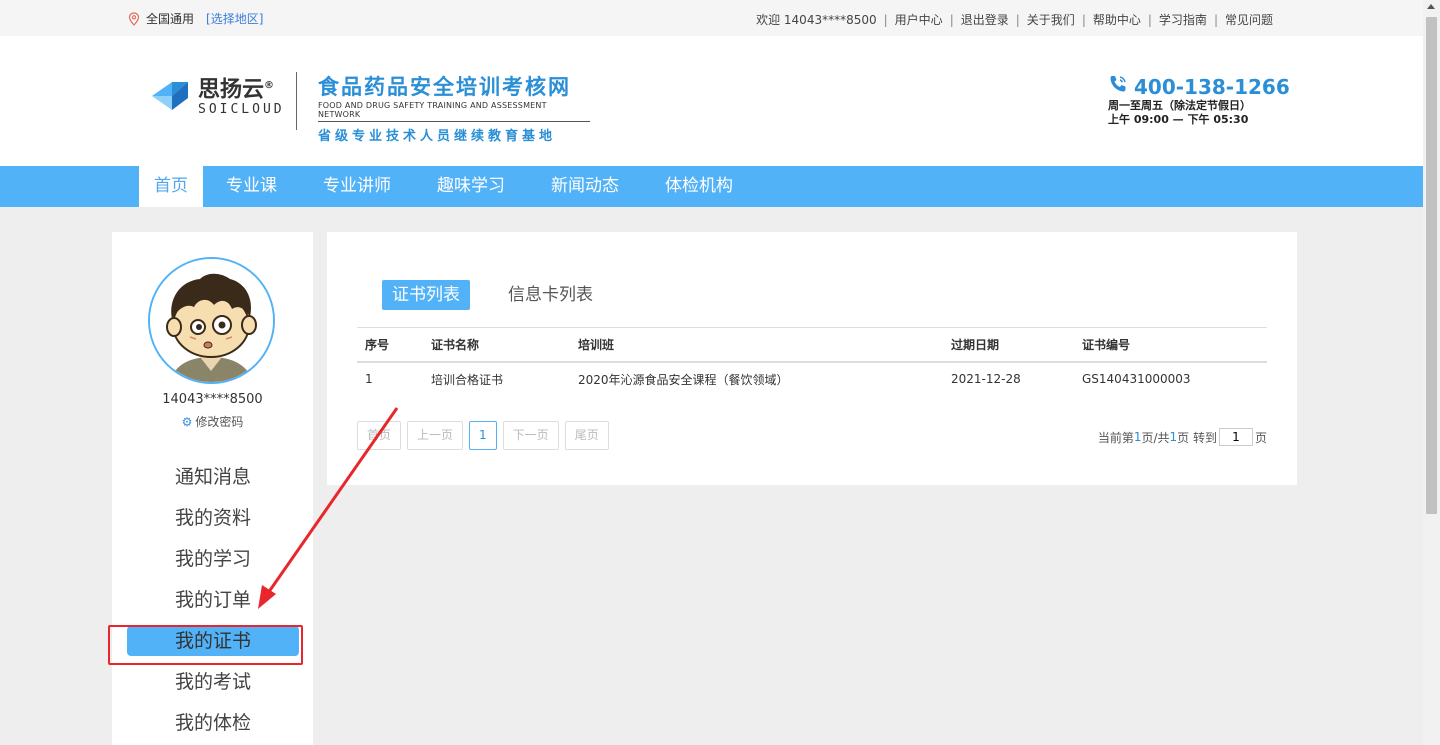  I want to click on page-info-total: 1, so click(1173, 437).